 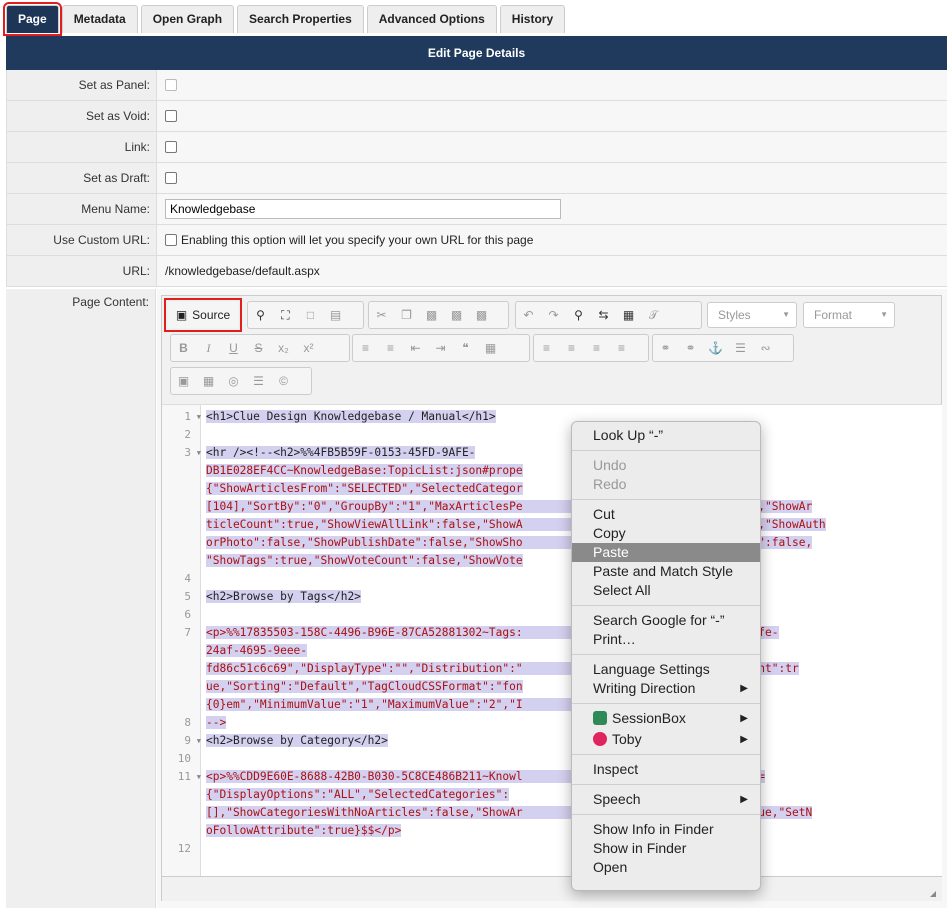 I want to click on form-row-draft: Set as Draft:, so click(x=477, y=178).